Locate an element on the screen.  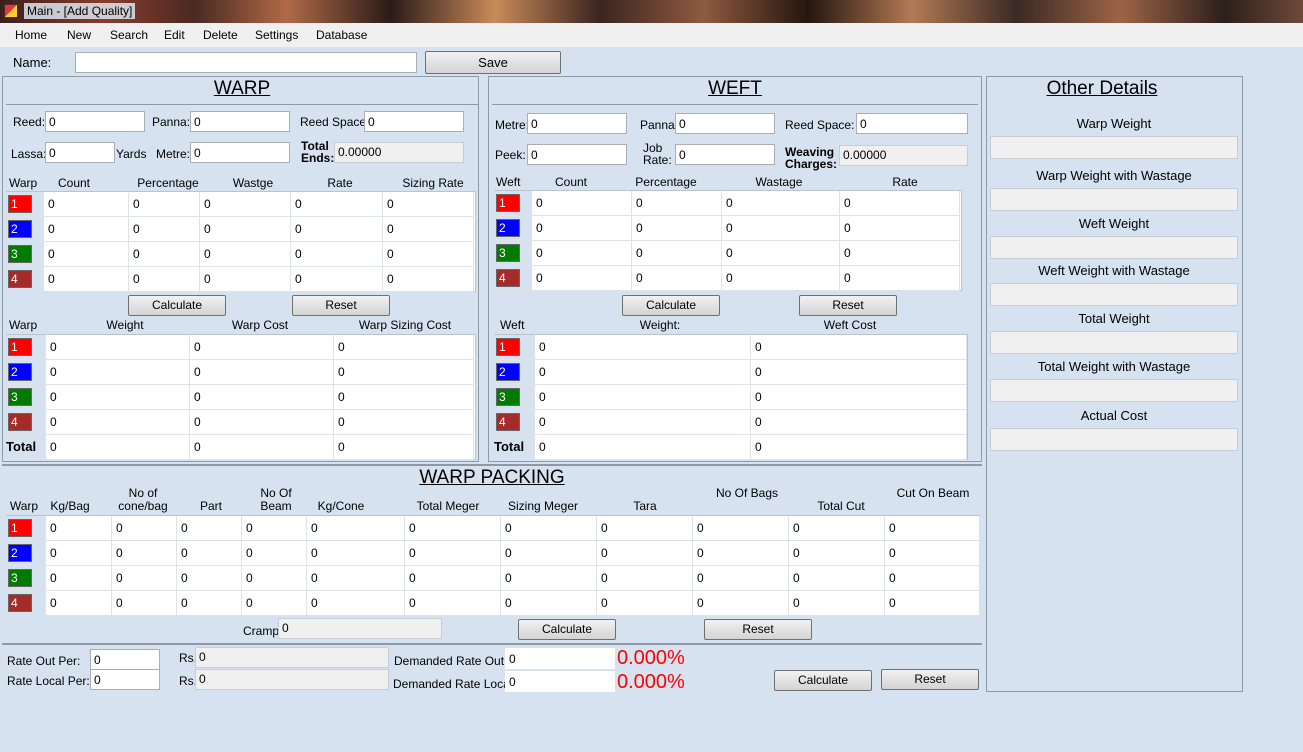
warp-cost-r3-c3: 0 is located at coordinates (262, 397).